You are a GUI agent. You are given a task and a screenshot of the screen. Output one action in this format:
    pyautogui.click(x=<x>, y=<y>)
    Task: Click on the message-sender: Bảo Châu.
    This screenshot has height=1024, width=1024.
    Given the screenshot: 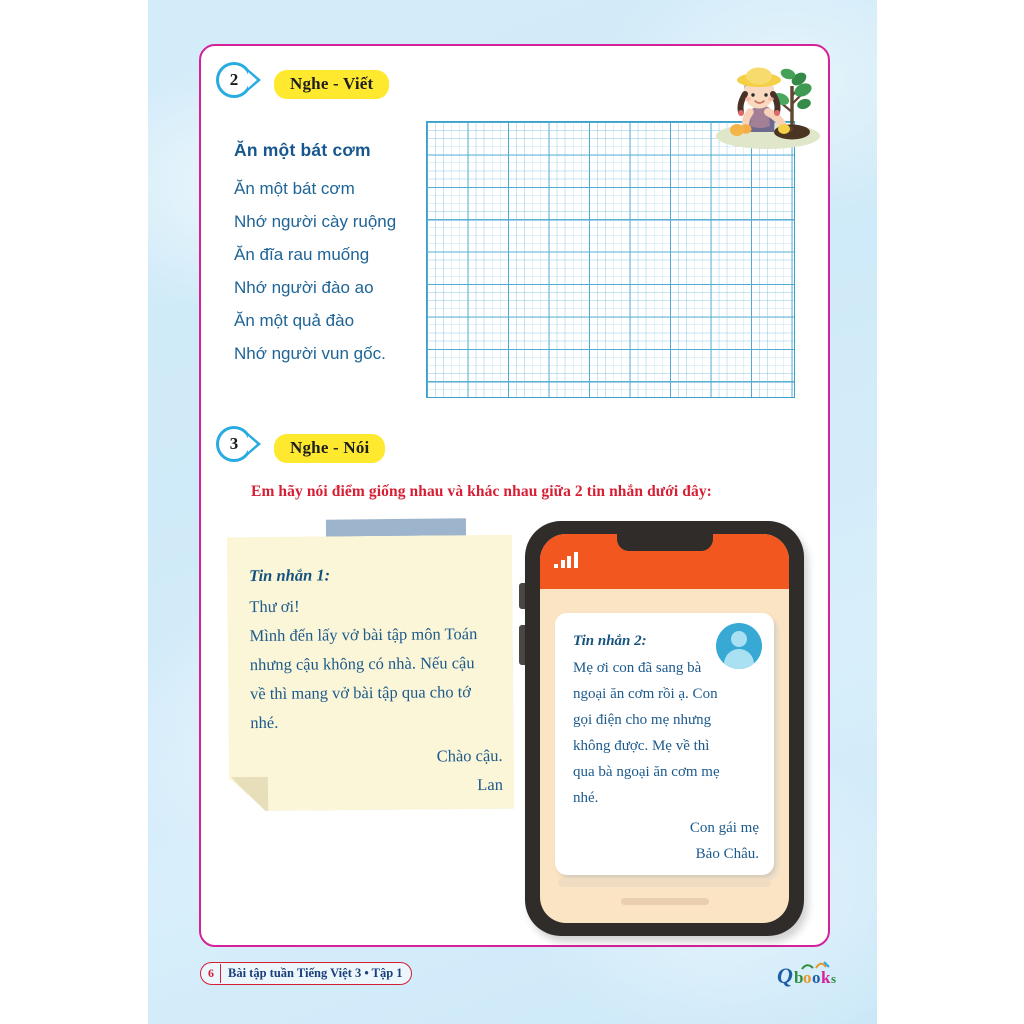 What is the action you would take?
    pyautogui.click(x=727, y=854)
    